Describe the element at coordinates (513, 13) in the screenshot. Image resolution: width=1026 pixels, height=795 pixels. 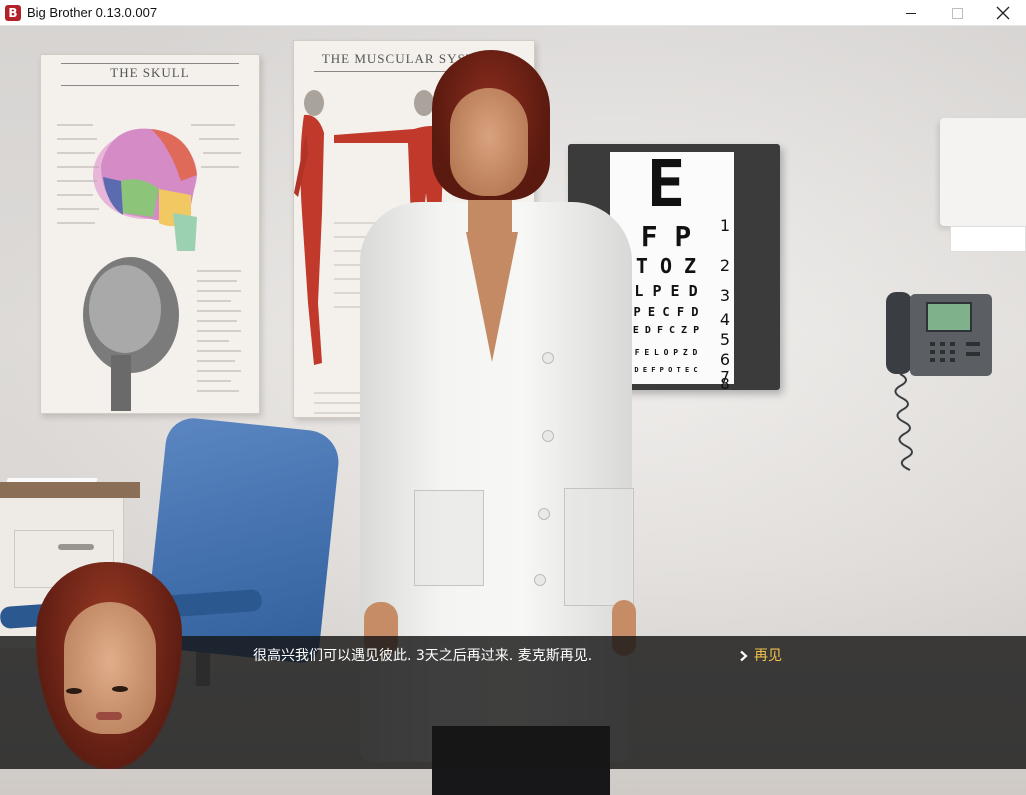
I see `window-titlebar: B Big Brother 0.13.0.007` at that location.